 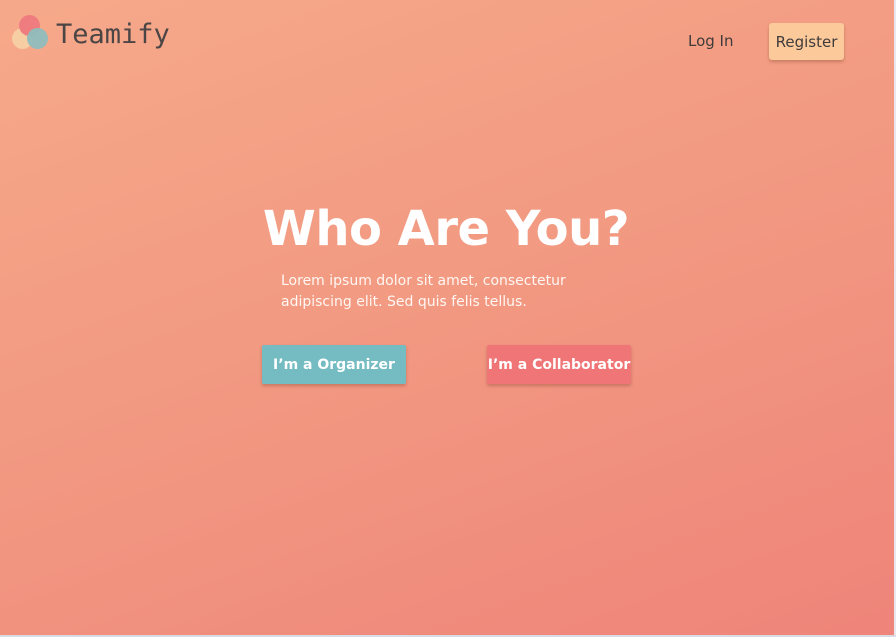 I want to click on organizer-button: I’m a Organizer, so click(x=334, y=364).